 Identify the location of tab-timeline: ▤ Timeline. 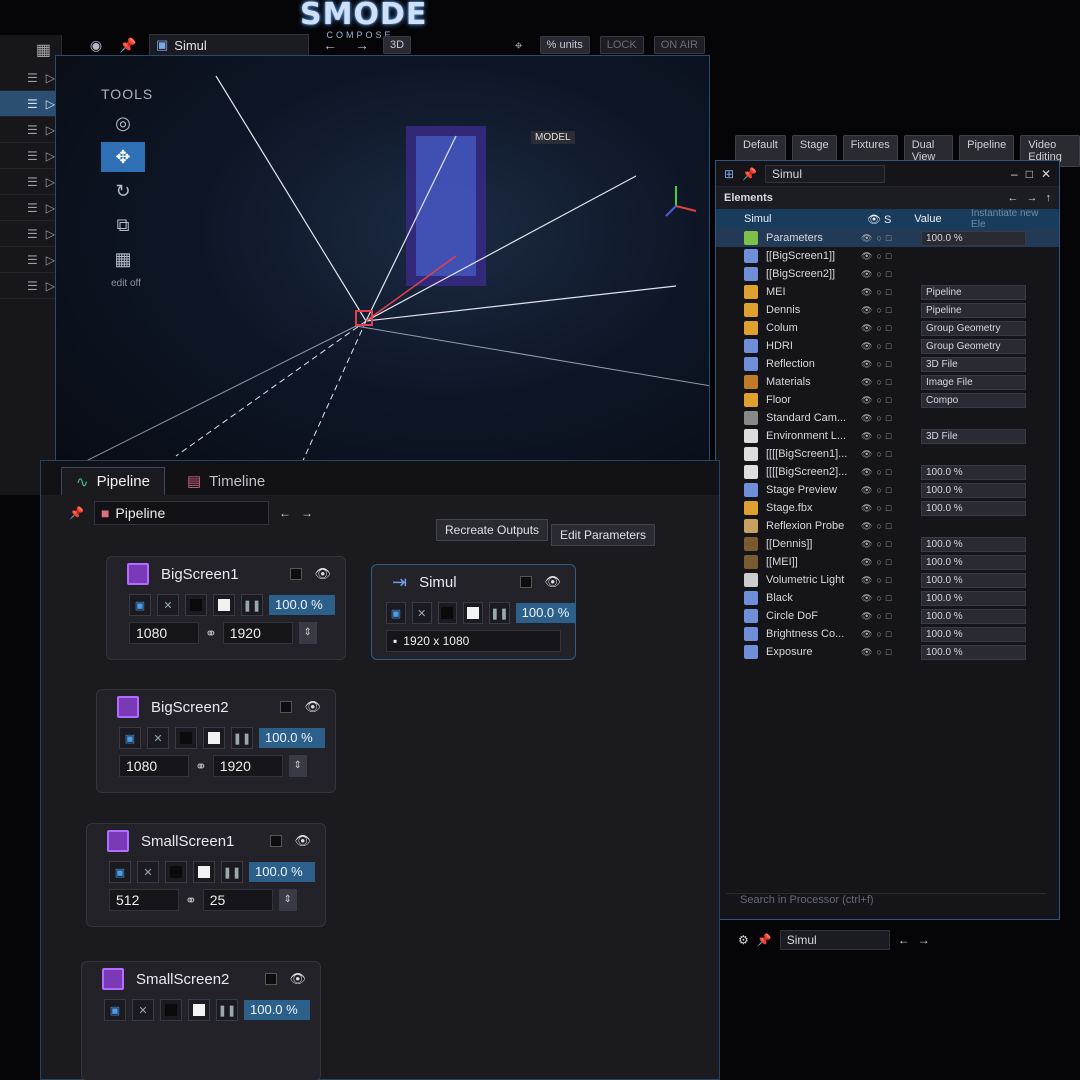
(226, 481).